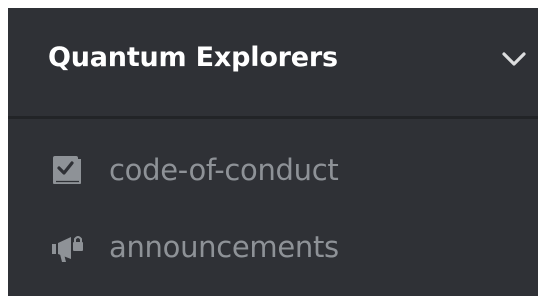 This screenshot has width=546, height=296. Describe the element at coordinates (224, 247) in the screenshot. I see `channel-label: announcements` at that location.